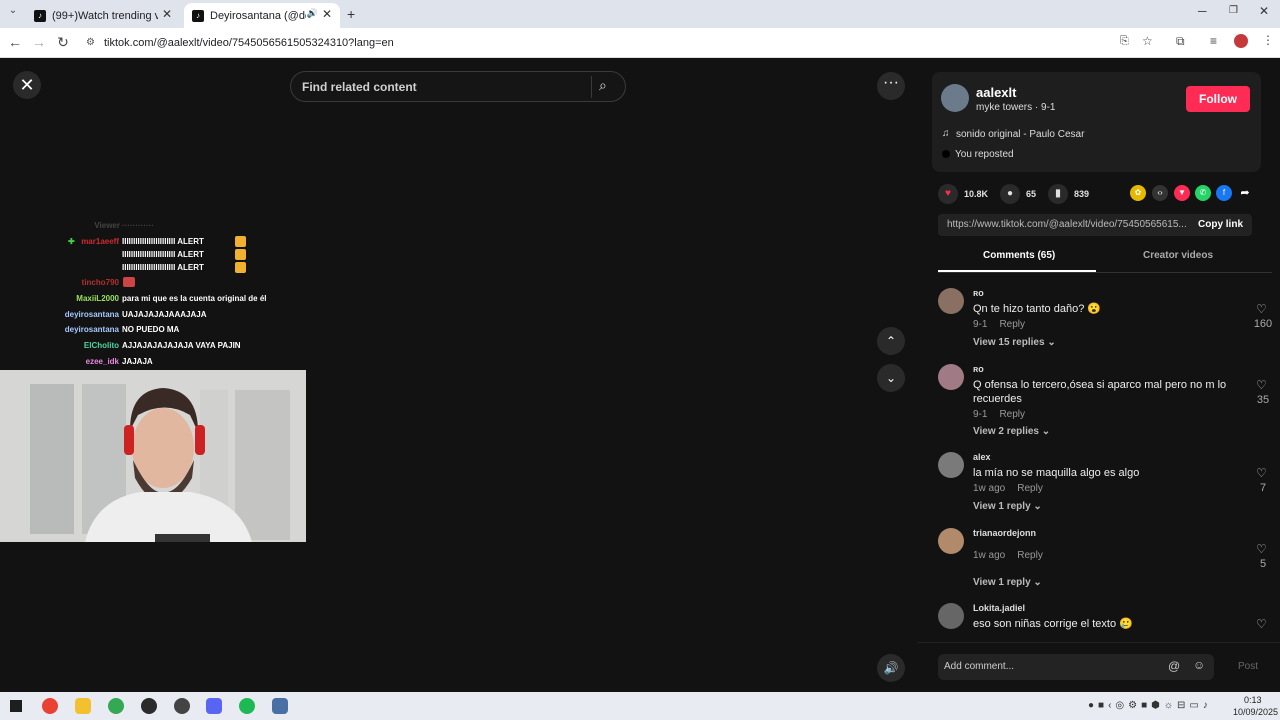 This screenshot has height=720, width=1280. What do you see at coordinates (1182, 193) in the screenshot?
I see `send-icon: ▼` at bounding box center [1182, 193].